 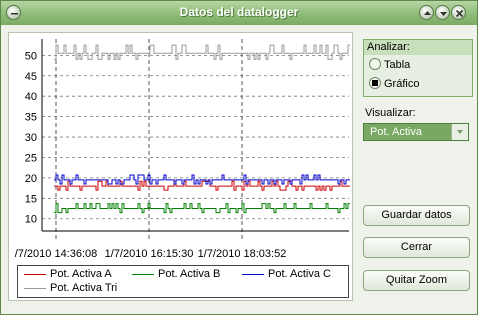 I want to click on y-tick-label: 15, so click(x=31, y=199).